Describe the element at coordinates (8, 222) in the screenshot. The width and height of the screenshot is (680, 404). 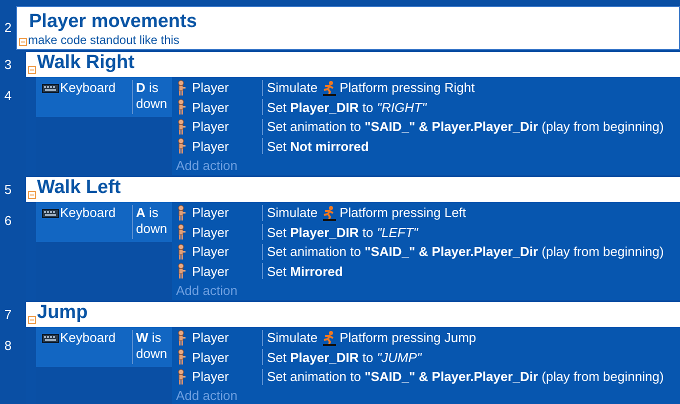
I see `line-number: 6` at that location.